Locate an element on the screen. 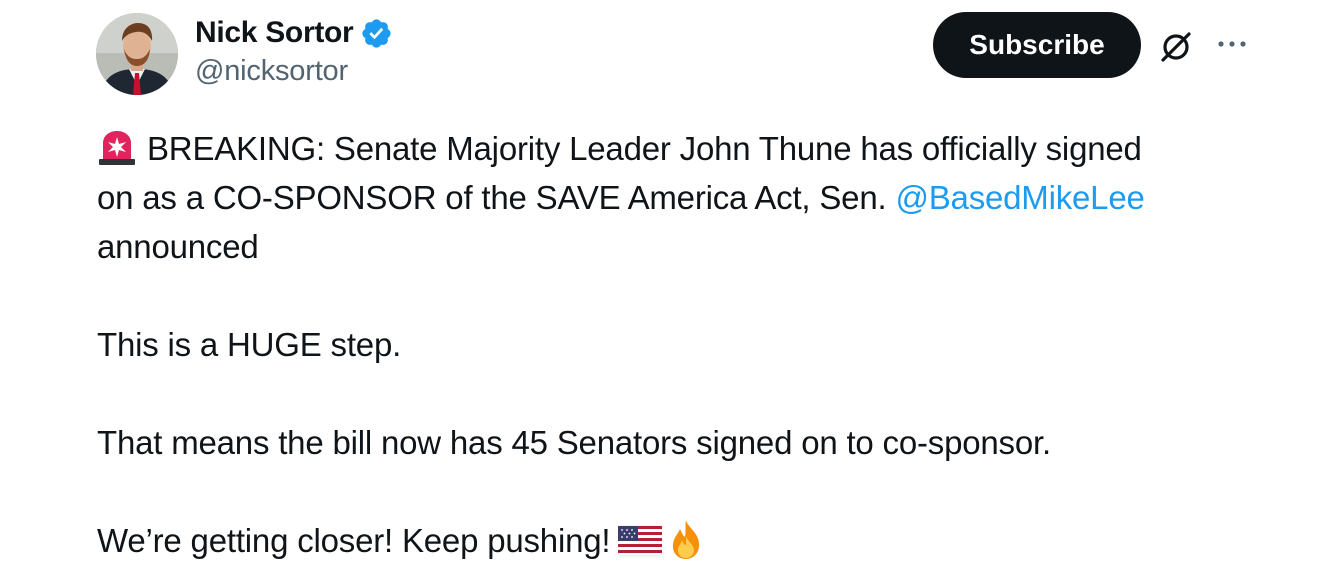  author-avatar is located at coordinates (137, 54).